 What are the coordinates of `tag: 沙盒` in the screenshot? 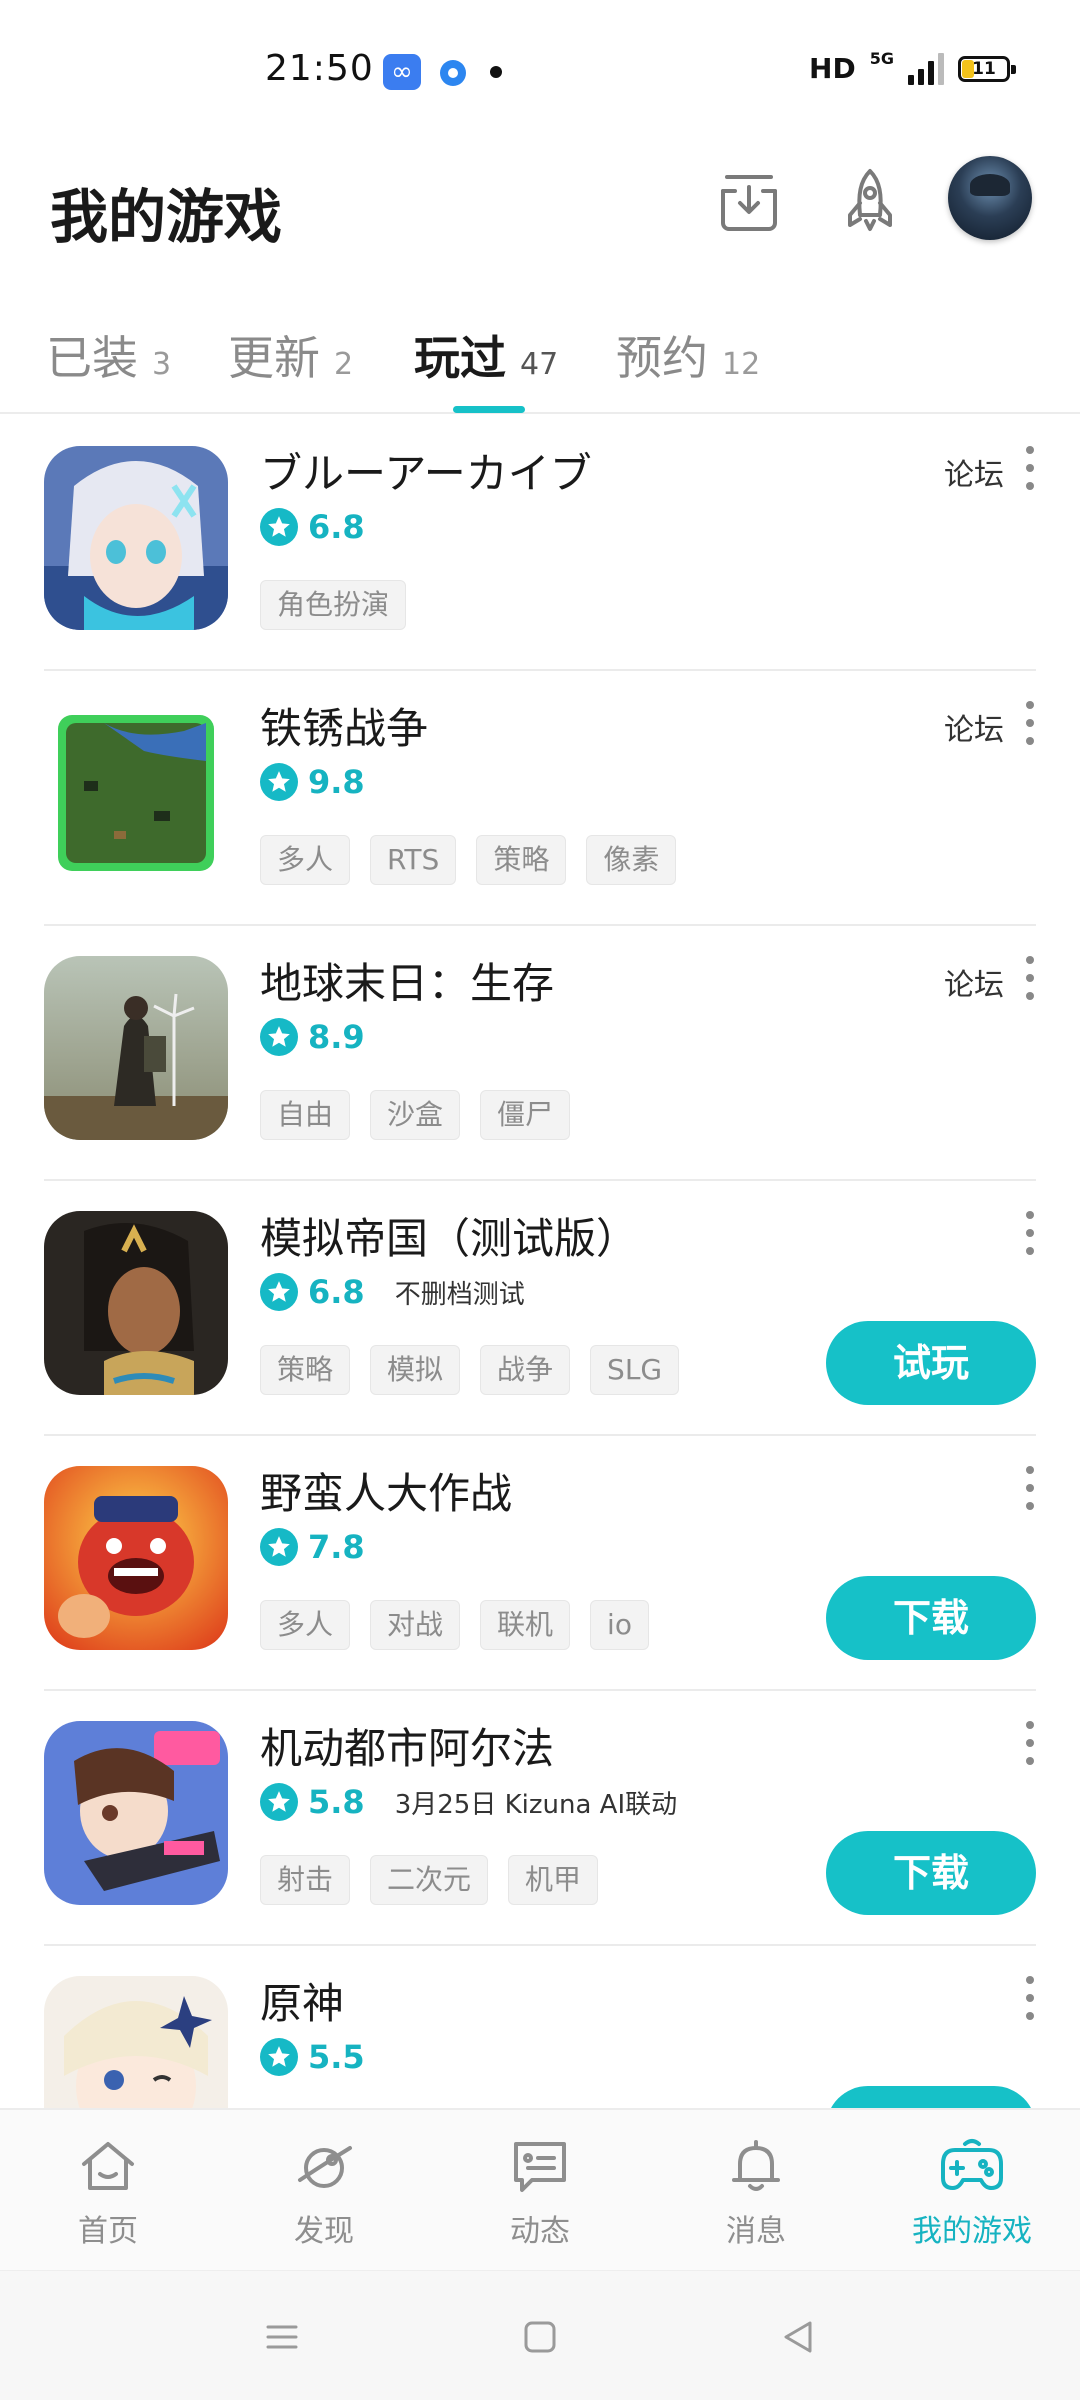 It's located at (415, 1115).